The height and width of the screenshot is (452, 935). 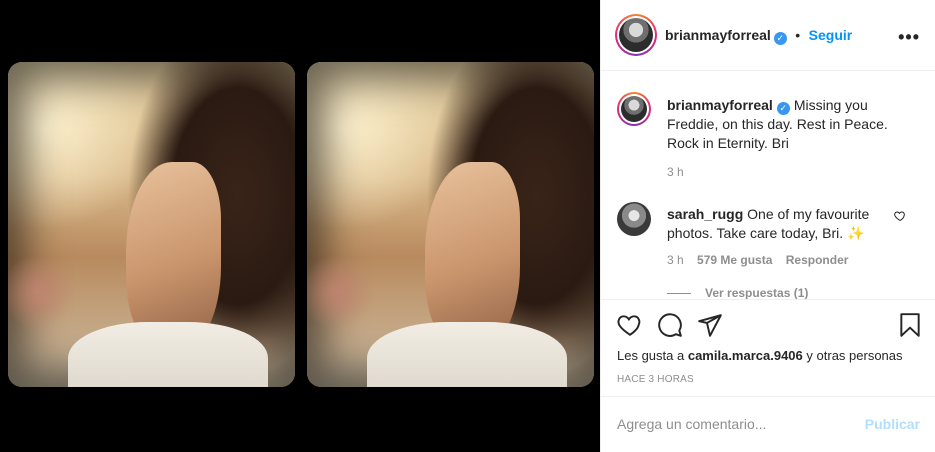 I want to click on comment-likes: 579 Me gusta, so click(x=734, y=260).